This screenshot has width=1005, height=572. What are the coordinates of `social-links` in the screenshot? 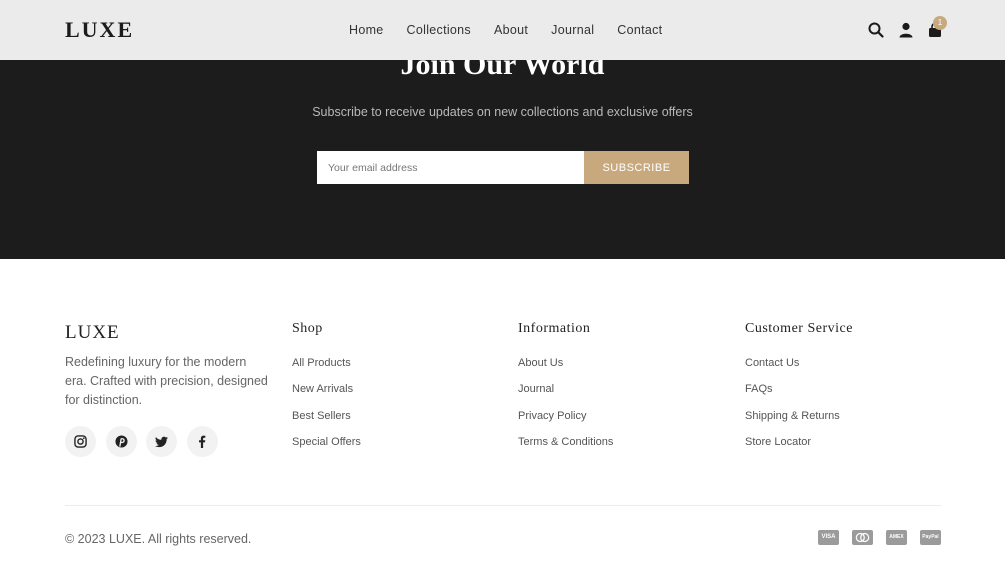 It's located at (146, 441).